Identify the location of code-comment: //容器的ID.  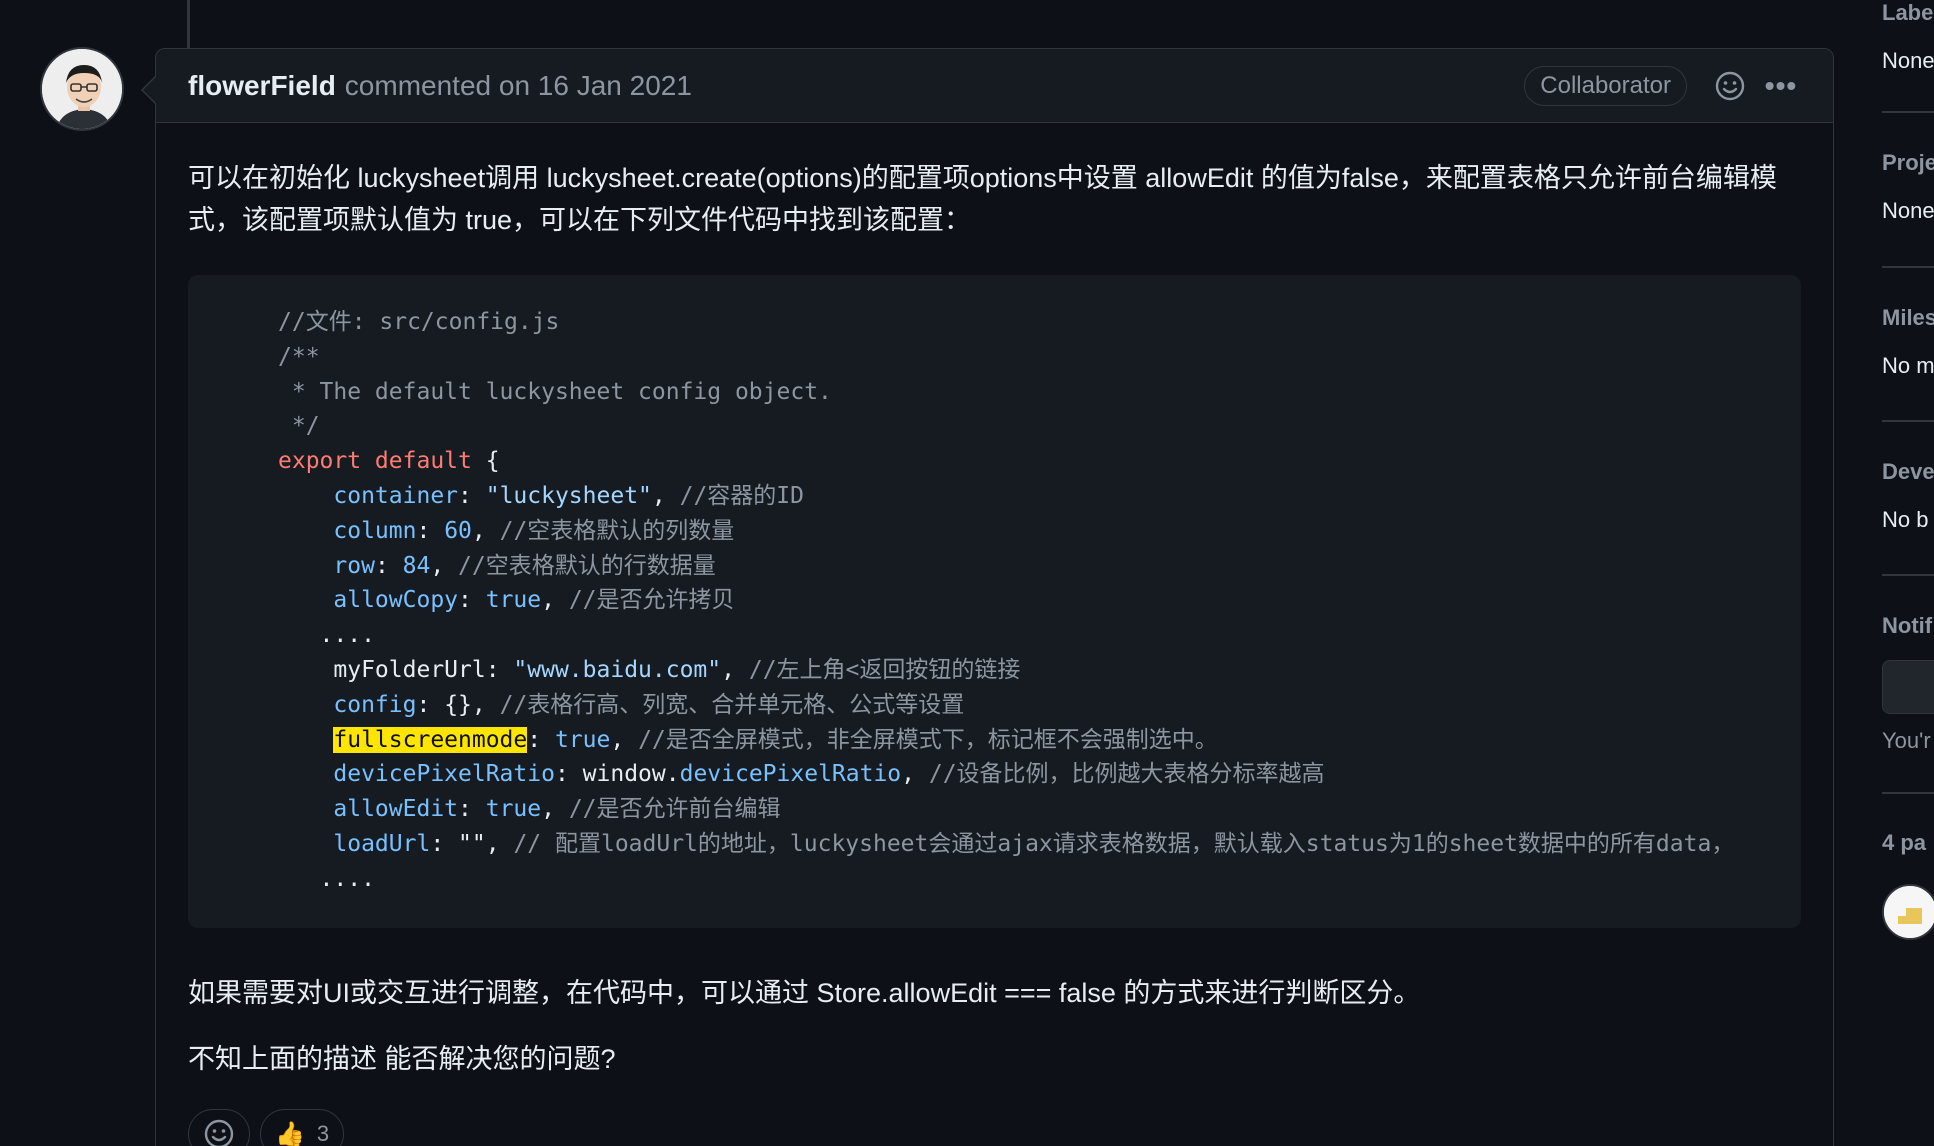
(741, 495).